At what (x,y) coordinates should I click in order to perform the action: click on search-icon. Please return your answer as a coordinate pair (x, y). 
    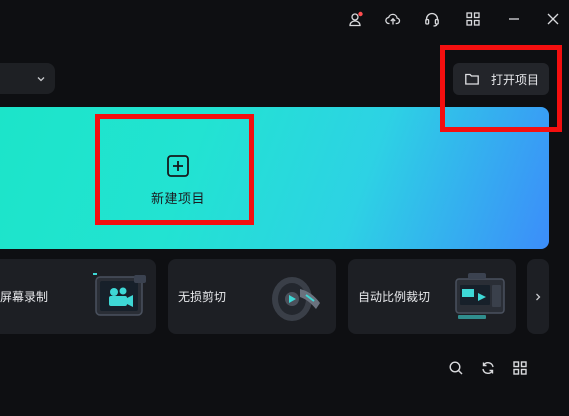
    Looking at the image, I should click on (456, 368).